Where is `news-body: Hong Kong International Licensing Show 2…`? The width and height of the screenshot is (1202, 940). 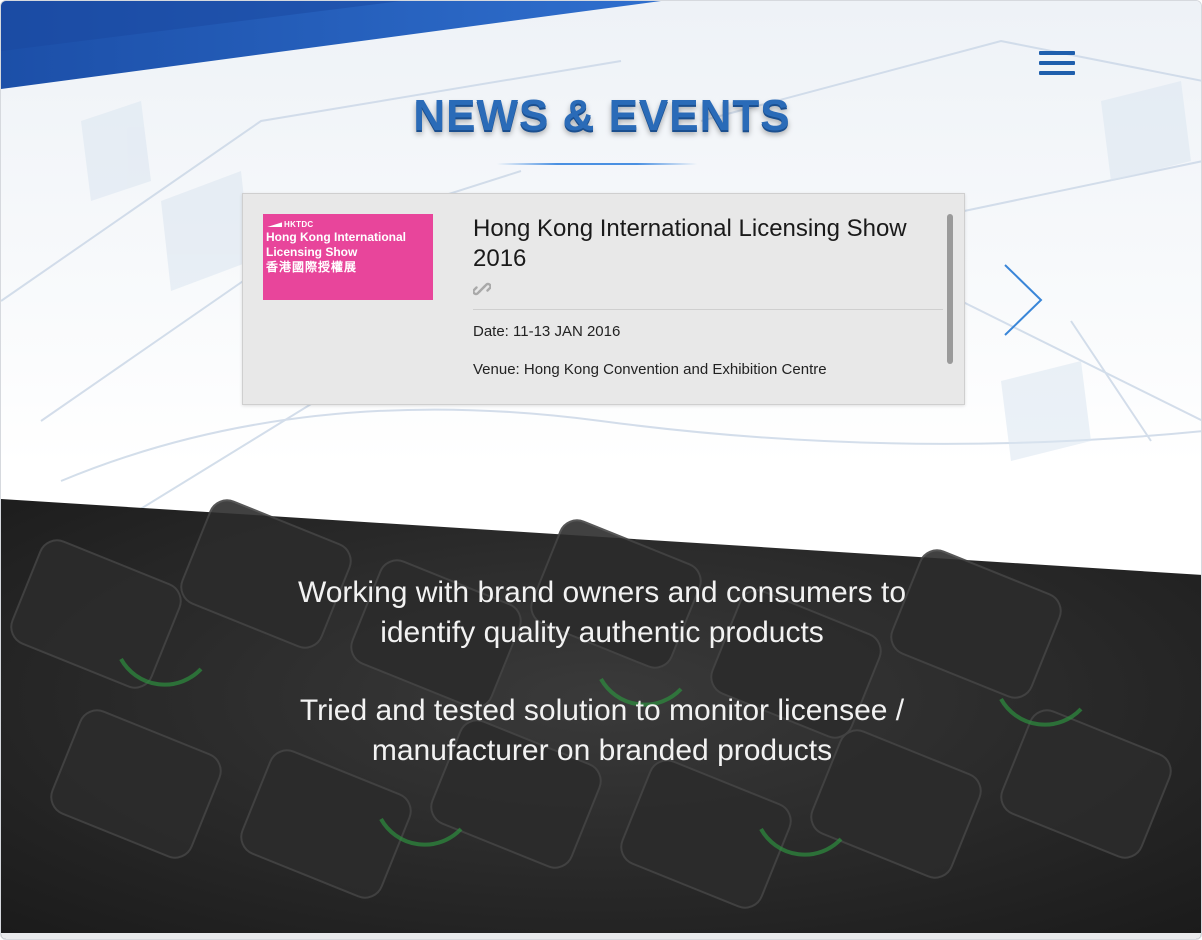
news-body: Hong Kong International Licensing Show 2… is located at coordinates (708, 297).